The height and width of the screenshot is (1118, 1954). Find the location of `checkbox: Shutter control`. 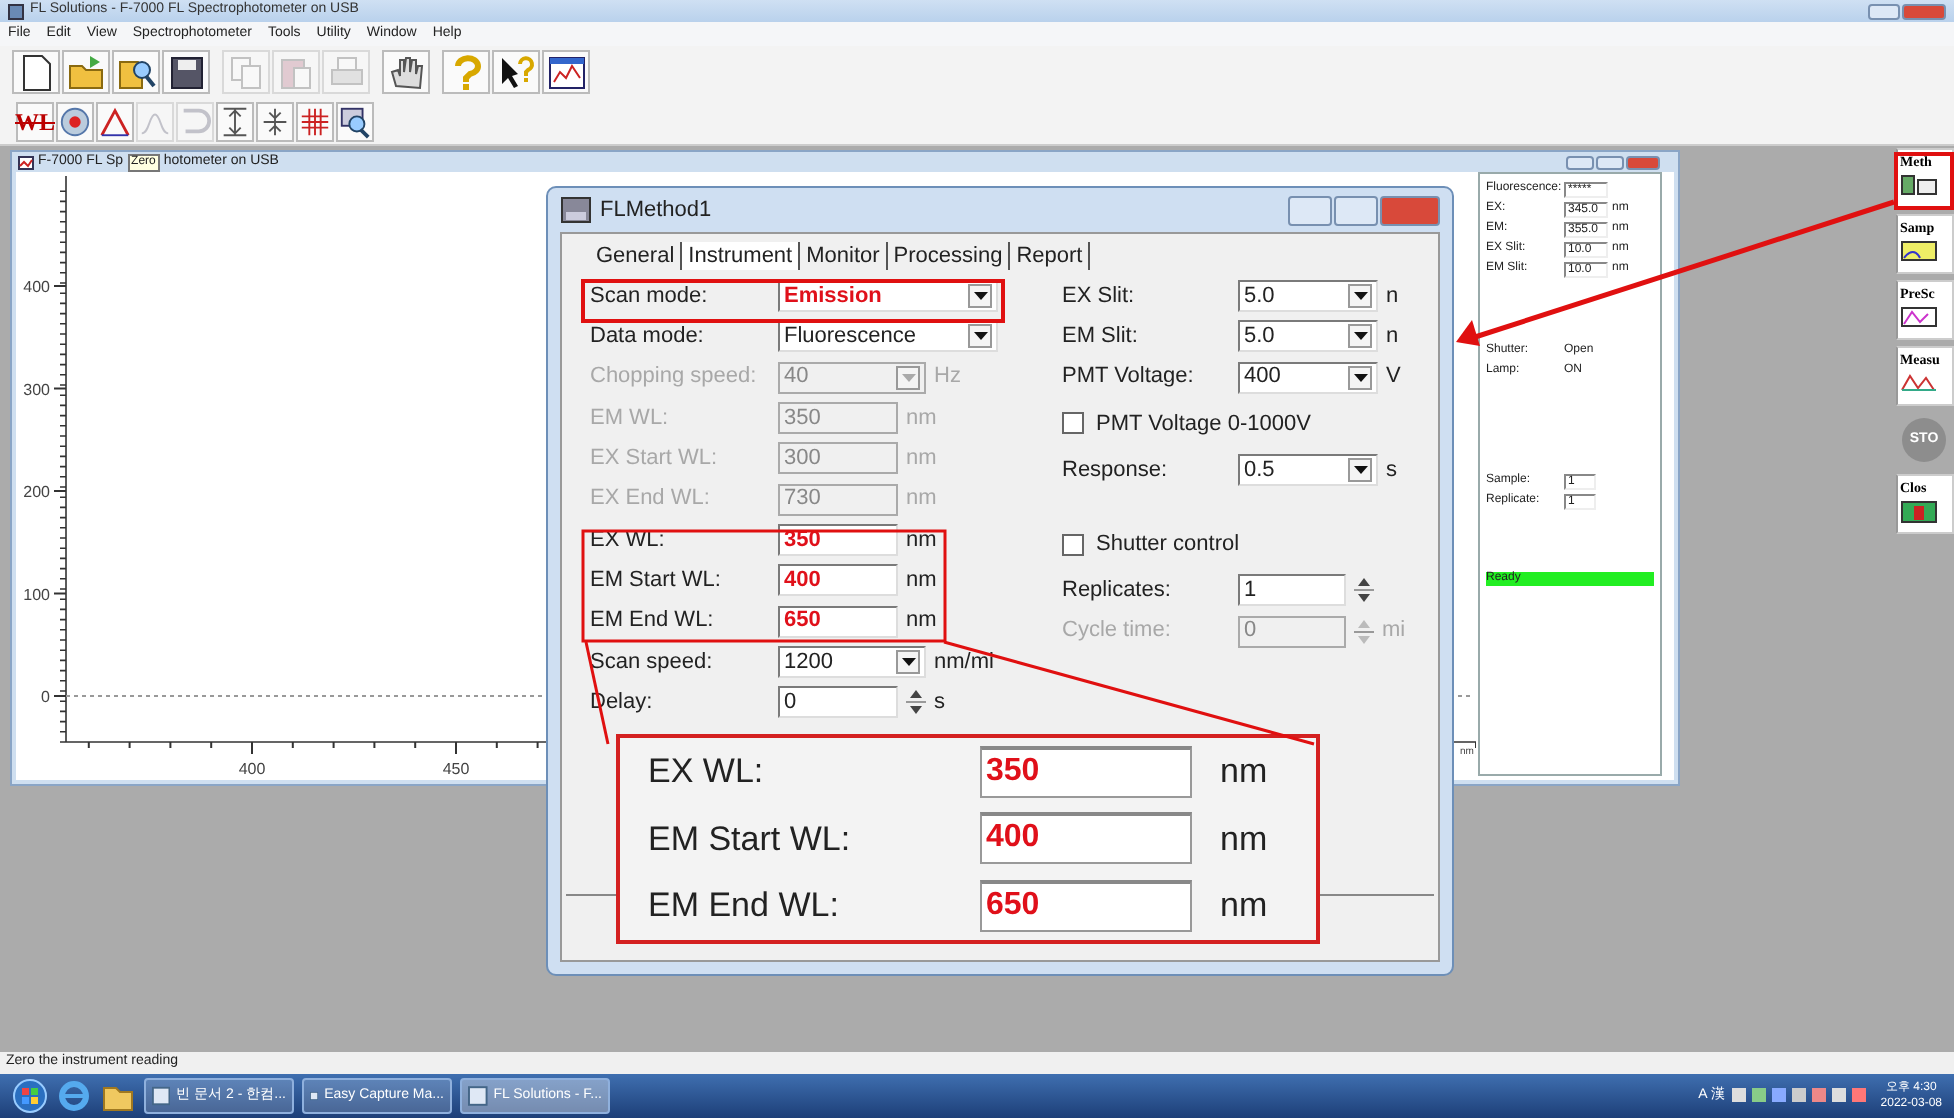

checkbox: Shutter control is located at coordinates (1151, 544).